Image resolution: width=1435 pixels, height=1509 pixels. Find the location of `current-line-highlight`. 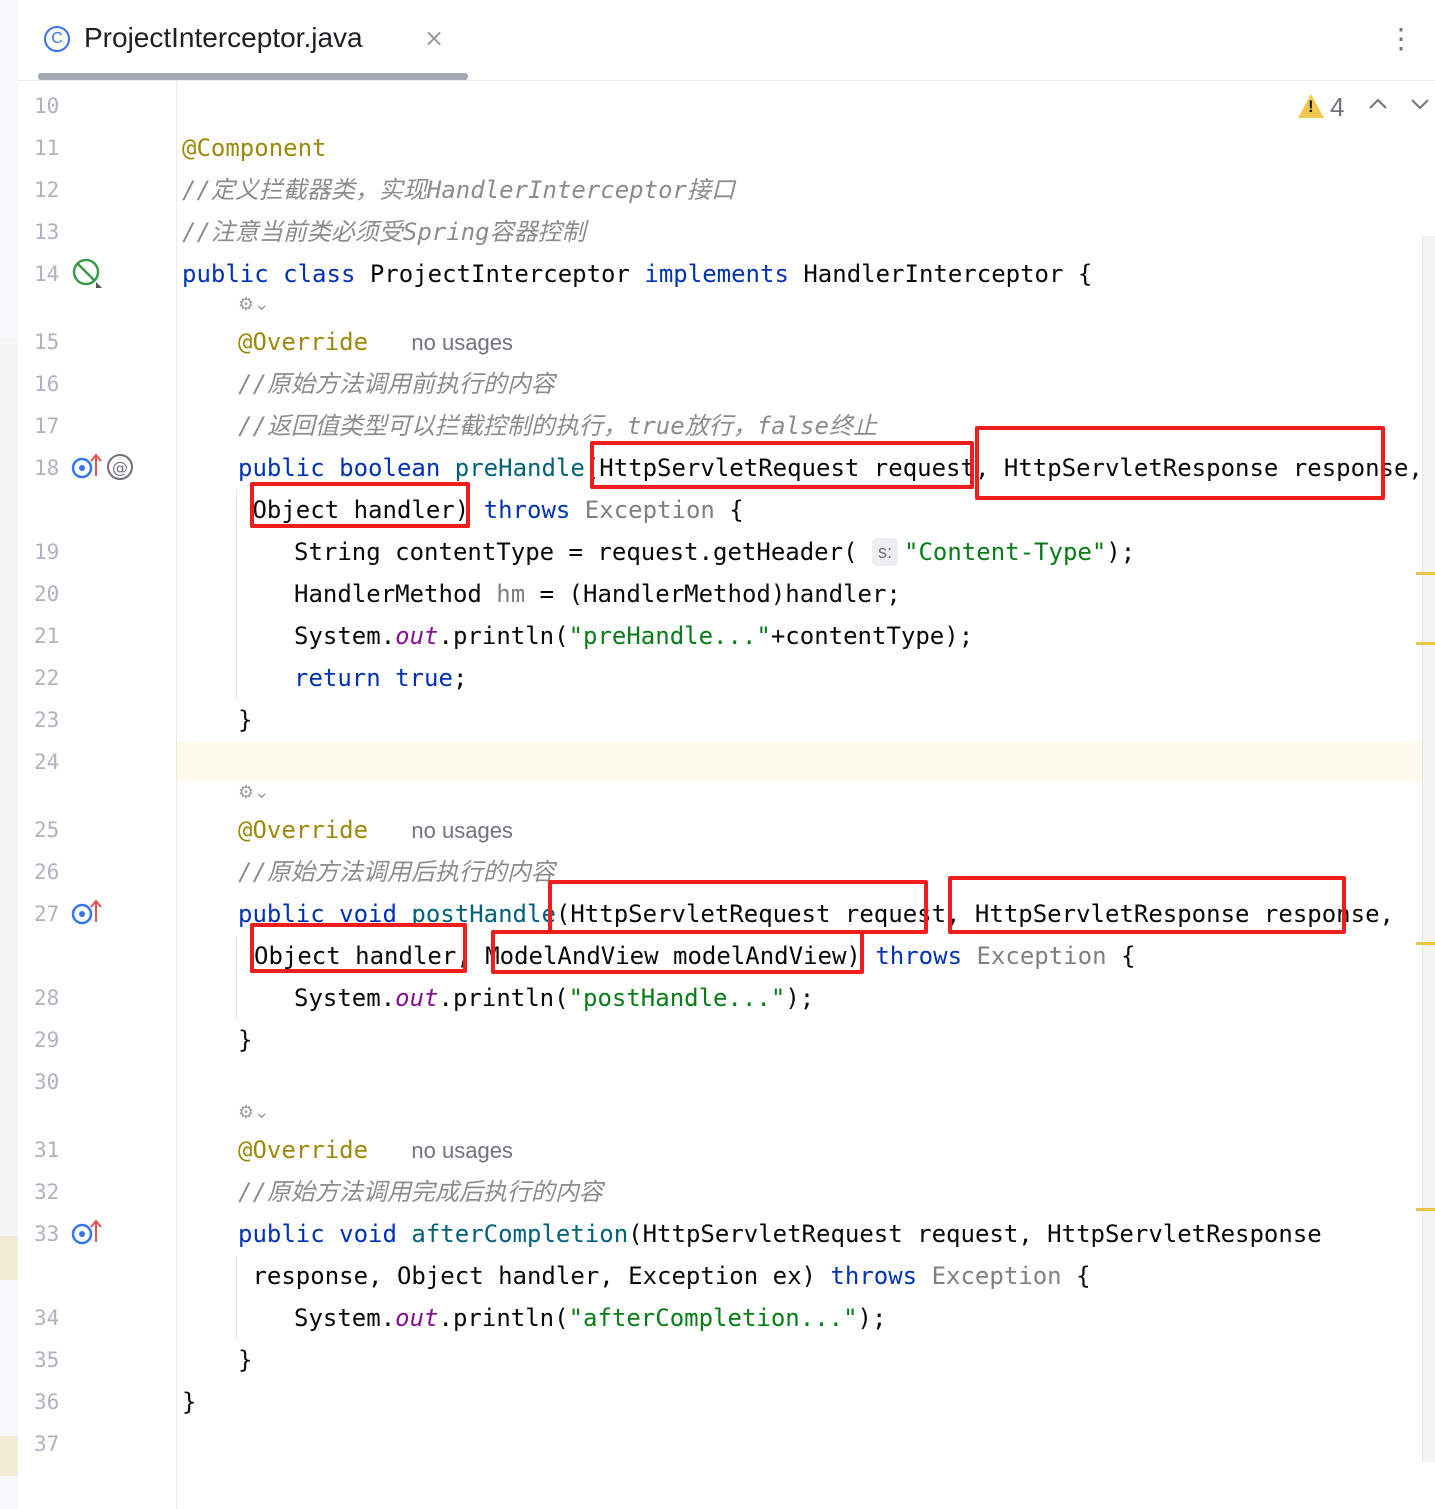

current-line-highlight is located at coordinates (720, 761).